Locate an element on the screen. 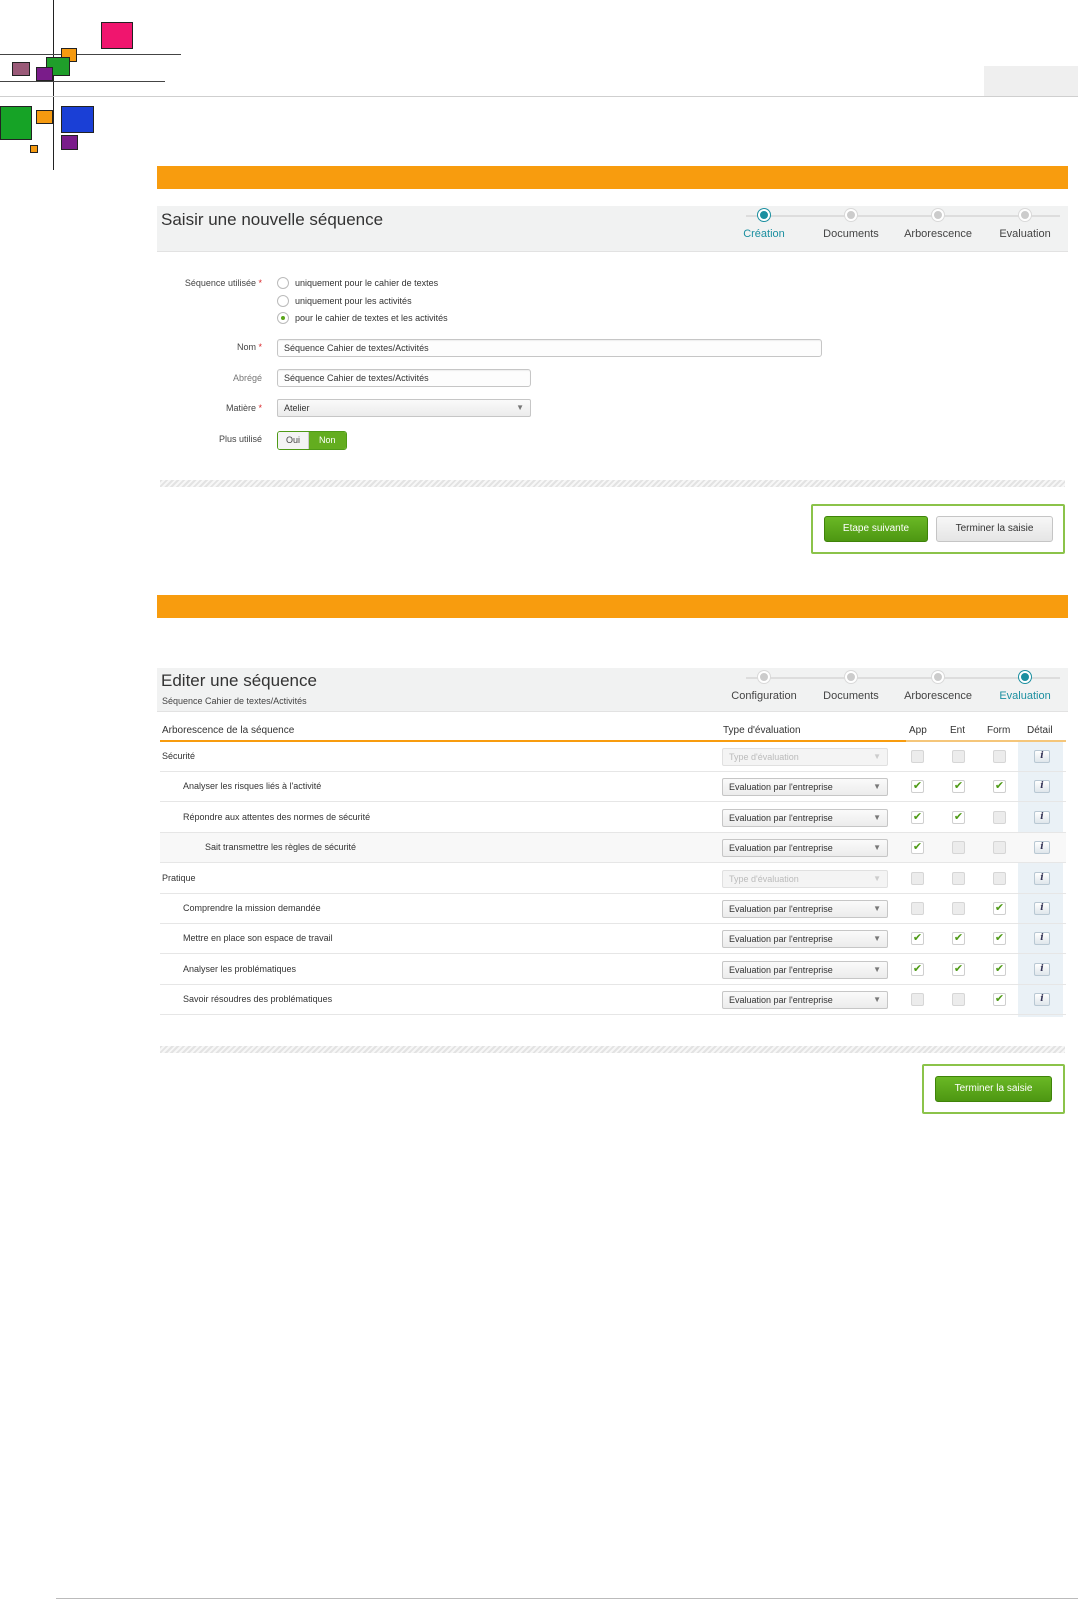 This screenshot has width=1080, height=1600. finish-button: Terminer la saisie is located at coordinates (994, 529).